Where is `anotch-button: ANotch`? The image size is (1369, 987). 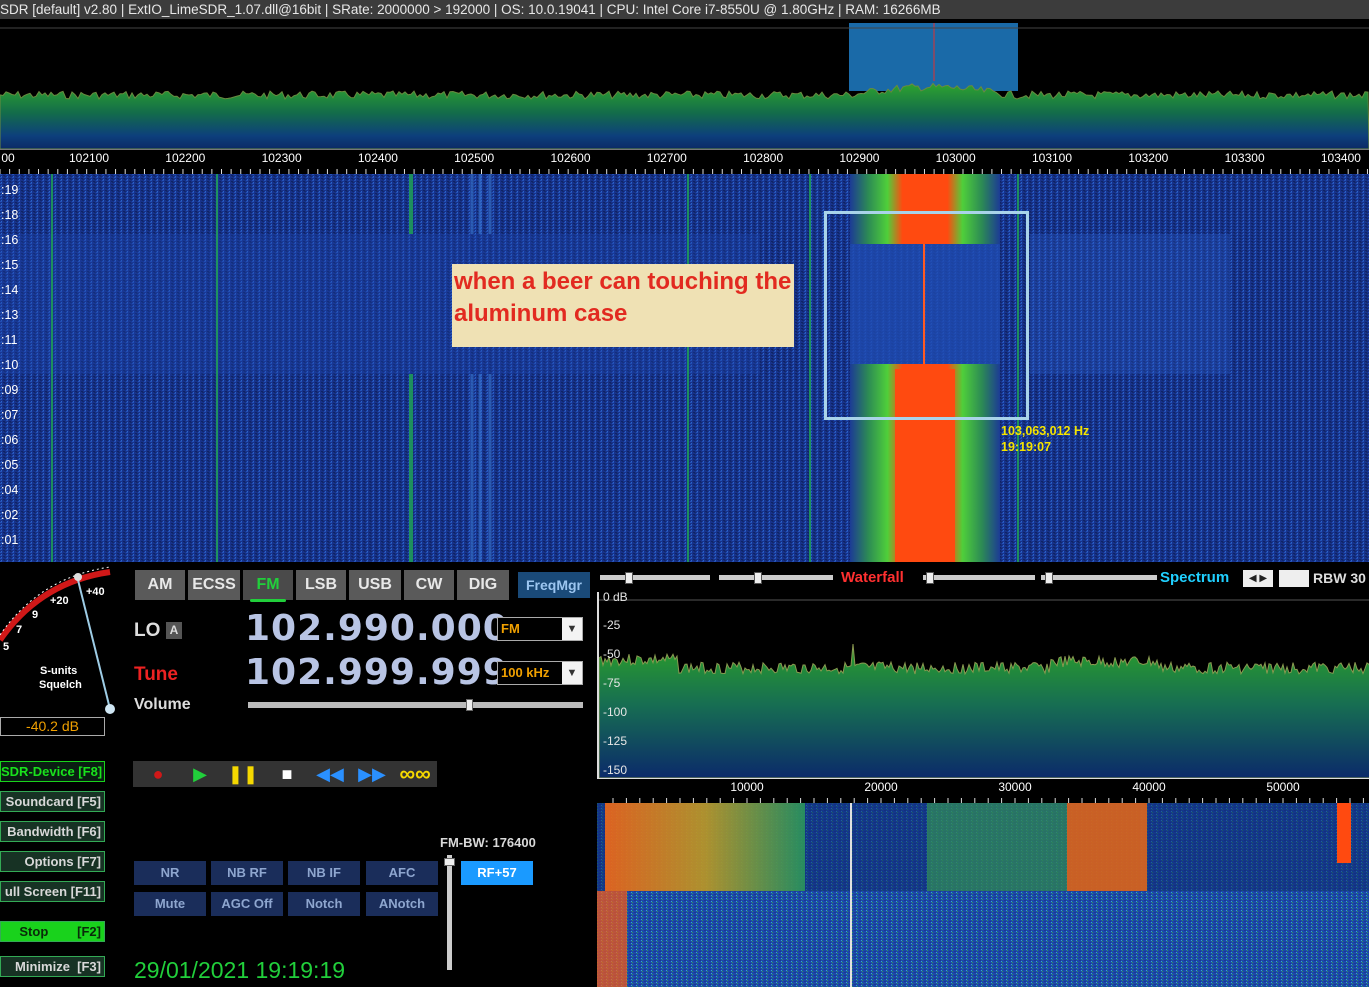 anotch-button: ANotch is located at coordinates (402, 904).